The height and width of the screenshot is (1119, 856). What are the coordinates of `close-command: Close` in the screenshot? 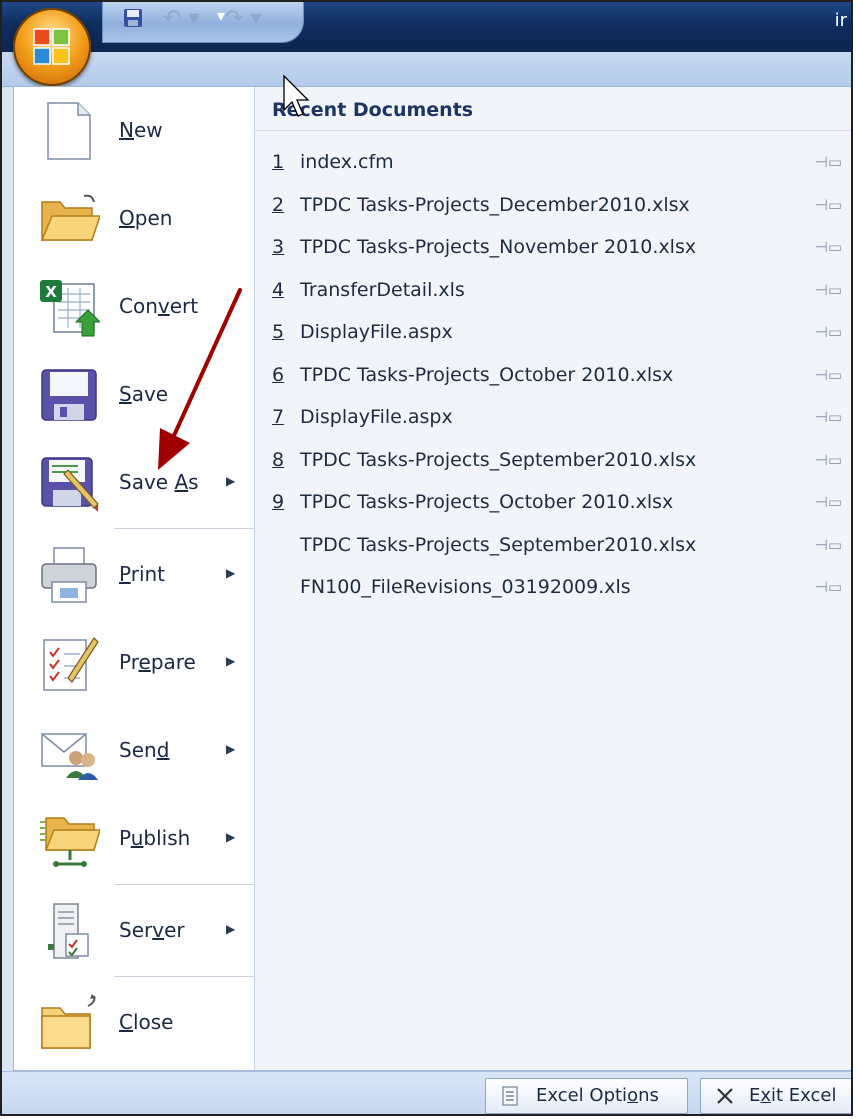 It's located at (134, 1023).